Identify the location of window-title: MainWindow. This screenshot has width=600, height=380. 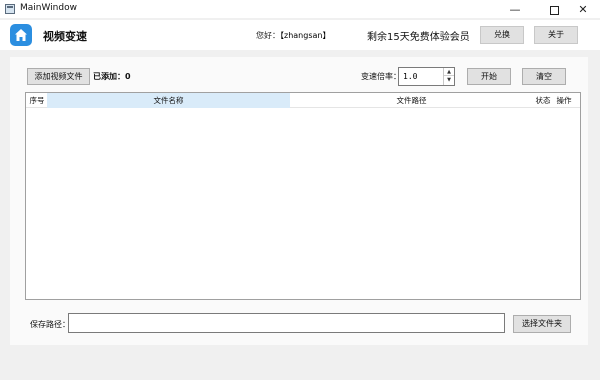
(48, 8).